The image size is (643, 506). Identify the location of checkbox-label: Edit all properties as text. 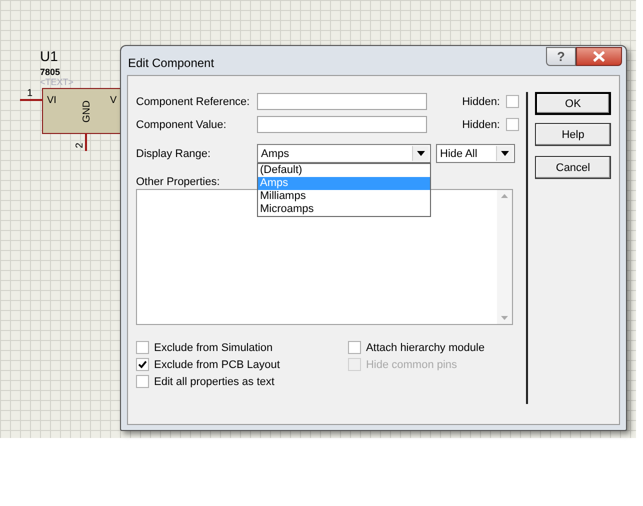
(214, 382).